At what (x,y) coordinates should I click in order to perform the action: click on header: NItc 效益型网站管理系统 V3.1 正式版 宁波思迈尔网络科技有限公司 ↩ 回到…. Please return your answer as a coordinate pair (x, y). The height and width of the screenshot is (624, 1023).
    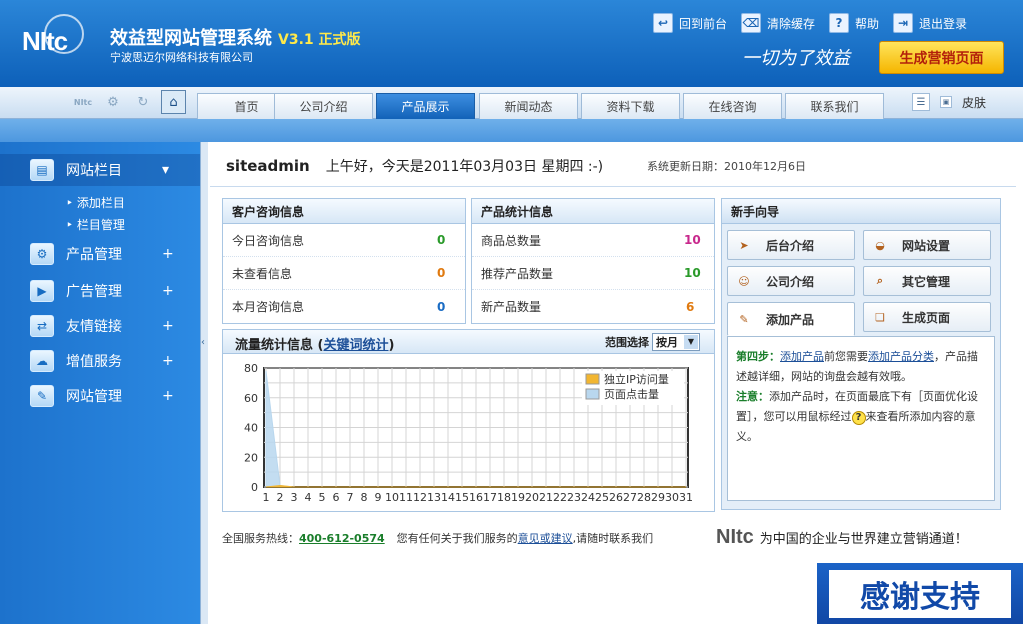
    Looking at the image, I should click on (511, 43).